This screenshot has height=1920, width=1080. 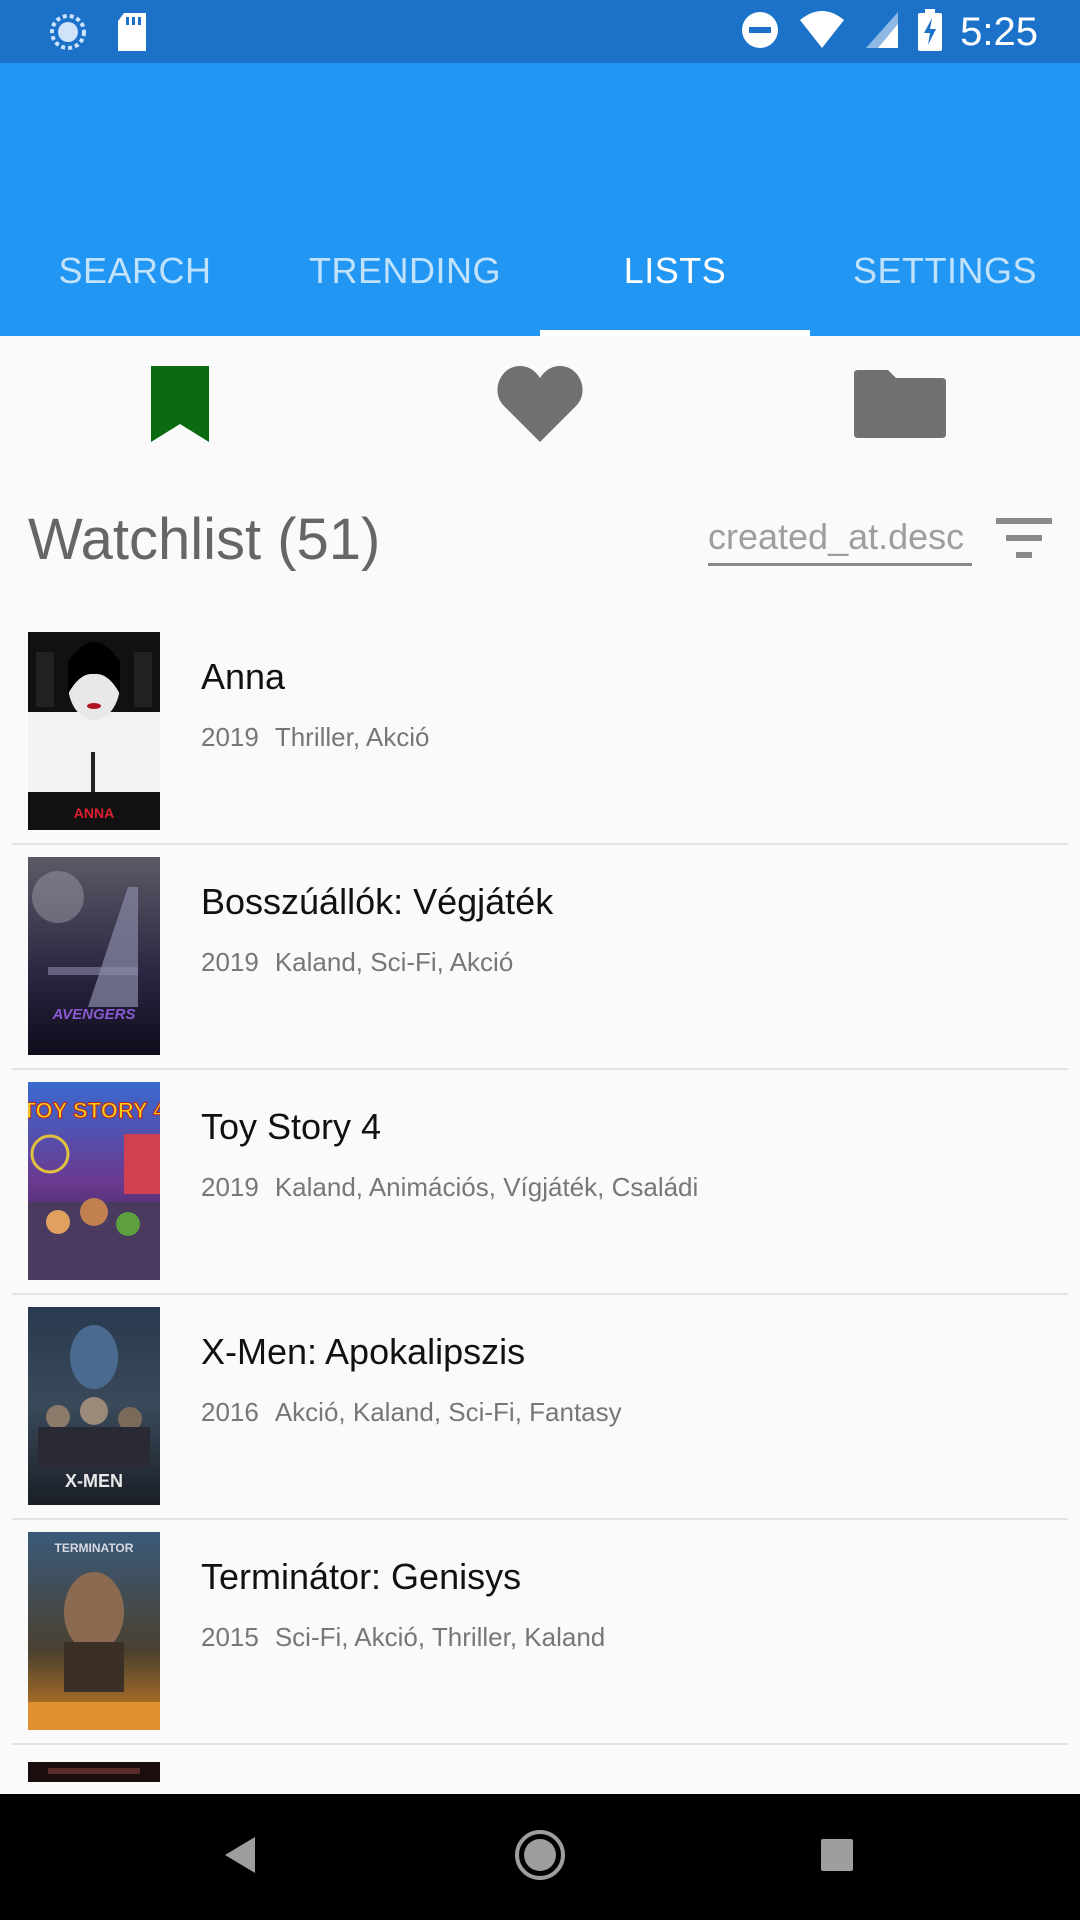 I want to click on heart-icon, so click(x=540, y=406).